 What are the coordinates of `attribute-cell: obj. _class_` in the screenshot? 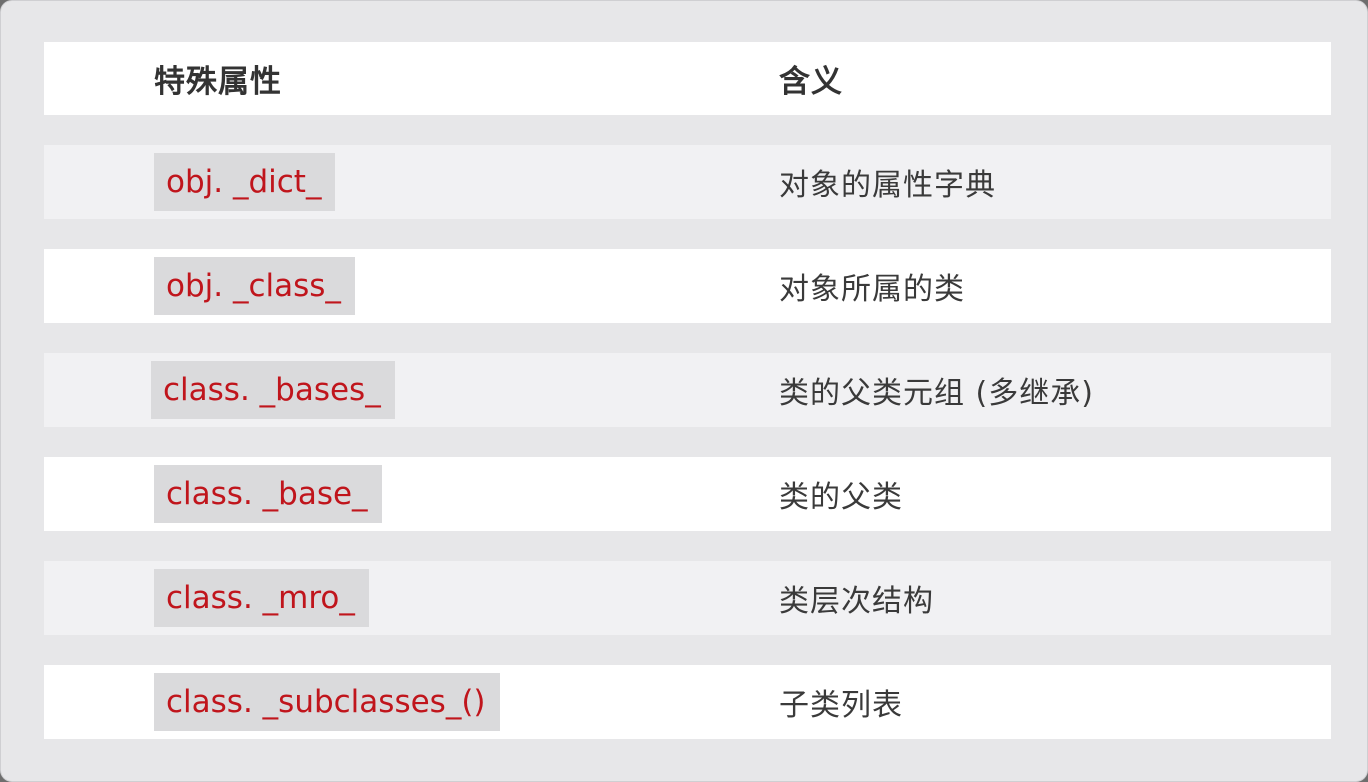 It's located at (254, 286).